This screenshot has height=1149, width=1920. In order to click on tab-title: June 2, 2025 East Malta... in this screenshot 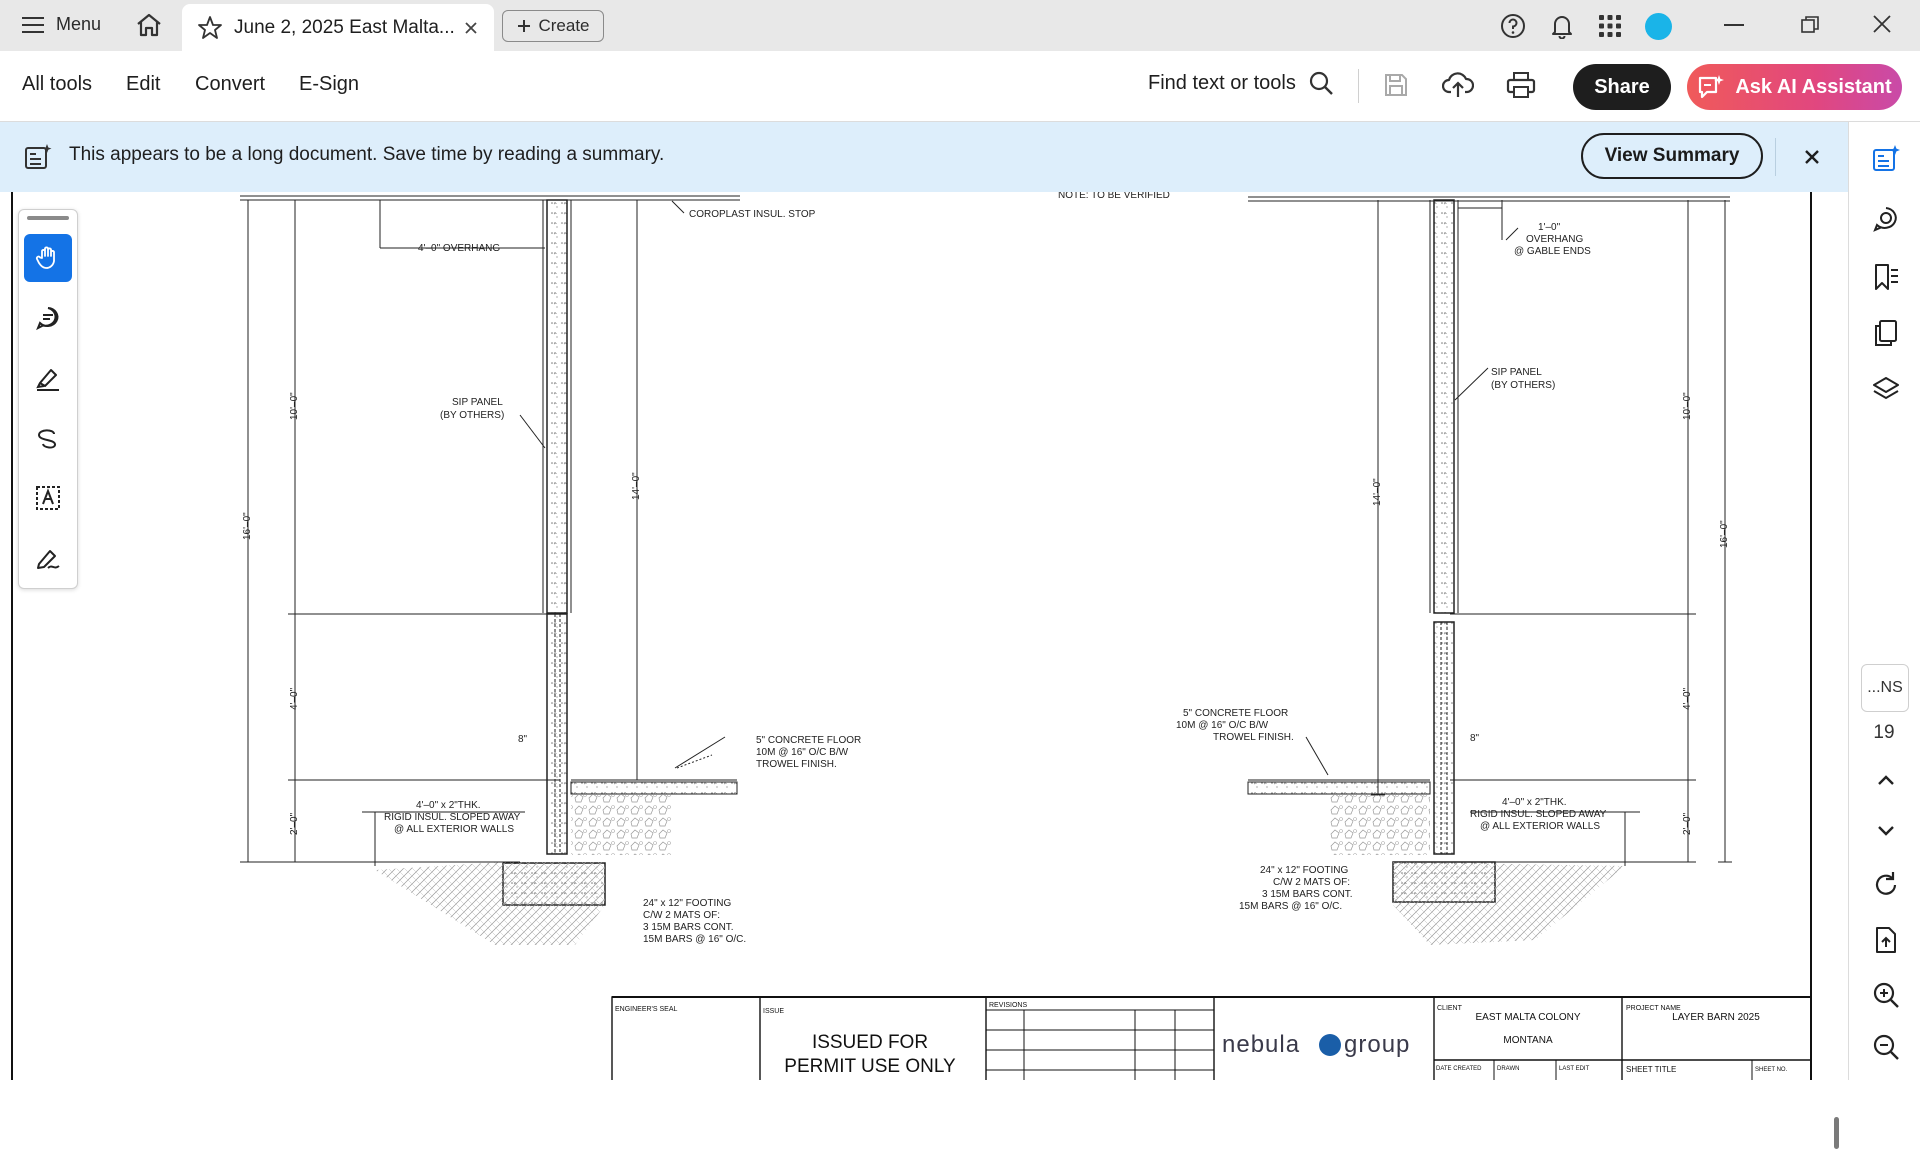, I will do `click(344, 27)`.